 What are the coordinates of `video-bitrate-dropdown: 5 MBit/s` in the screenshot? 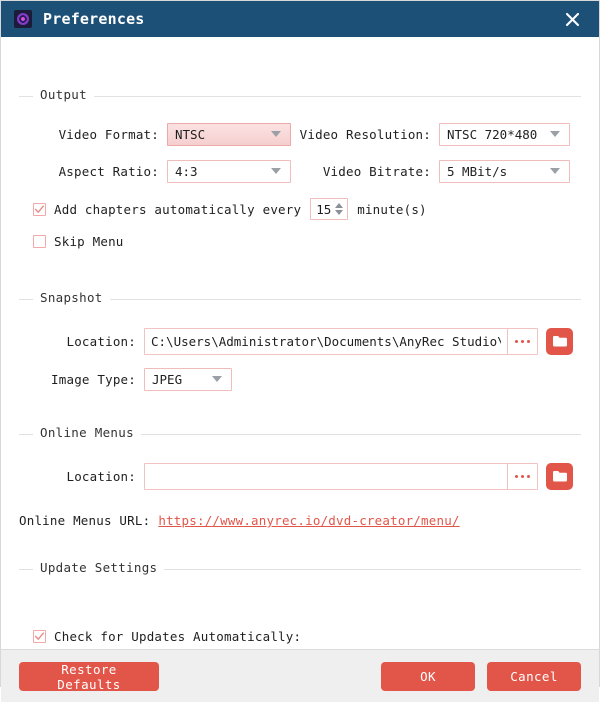 It's located at (504, 171).